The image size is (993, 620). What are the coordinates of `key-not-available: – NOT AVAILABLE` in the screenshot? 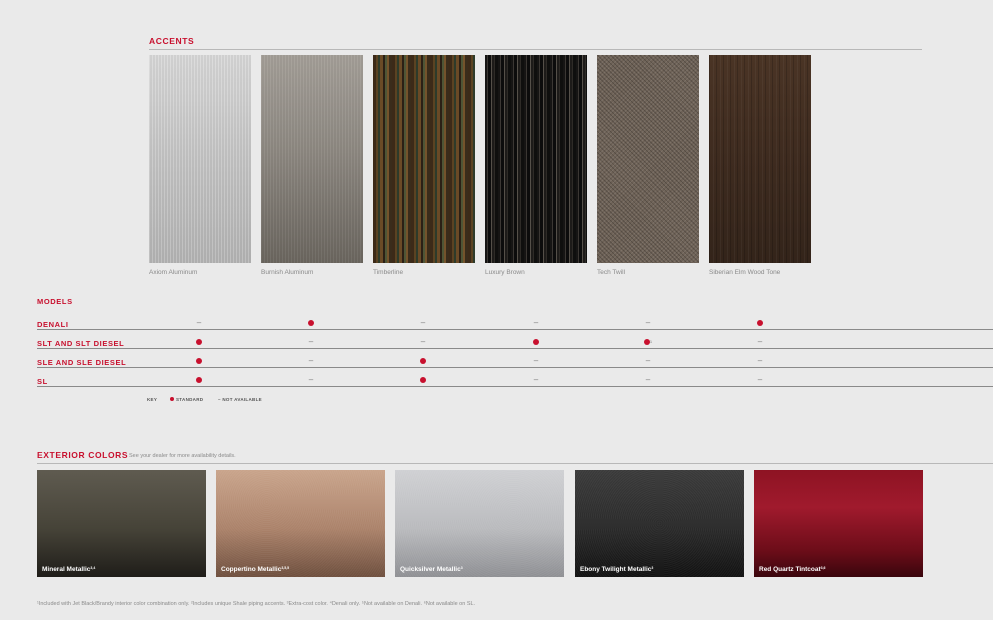 It's located at (240, 399).